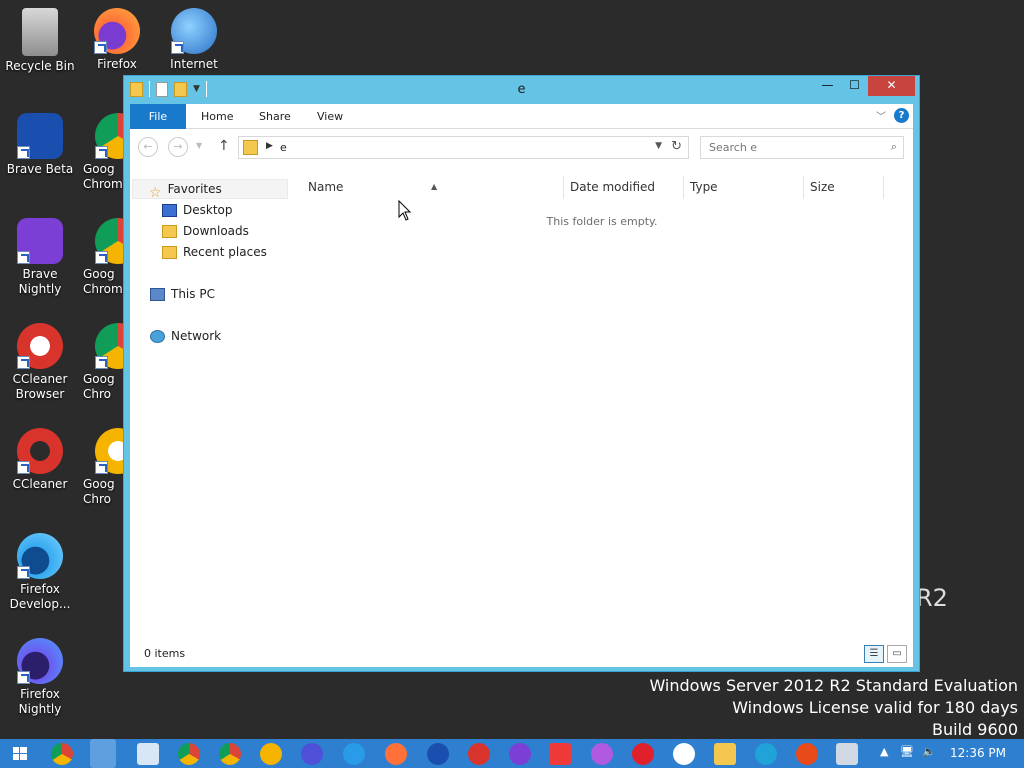 The height and width of the screenshot is (768, 1024). I want to click on nav-item-label: Network, so click(196, 336).